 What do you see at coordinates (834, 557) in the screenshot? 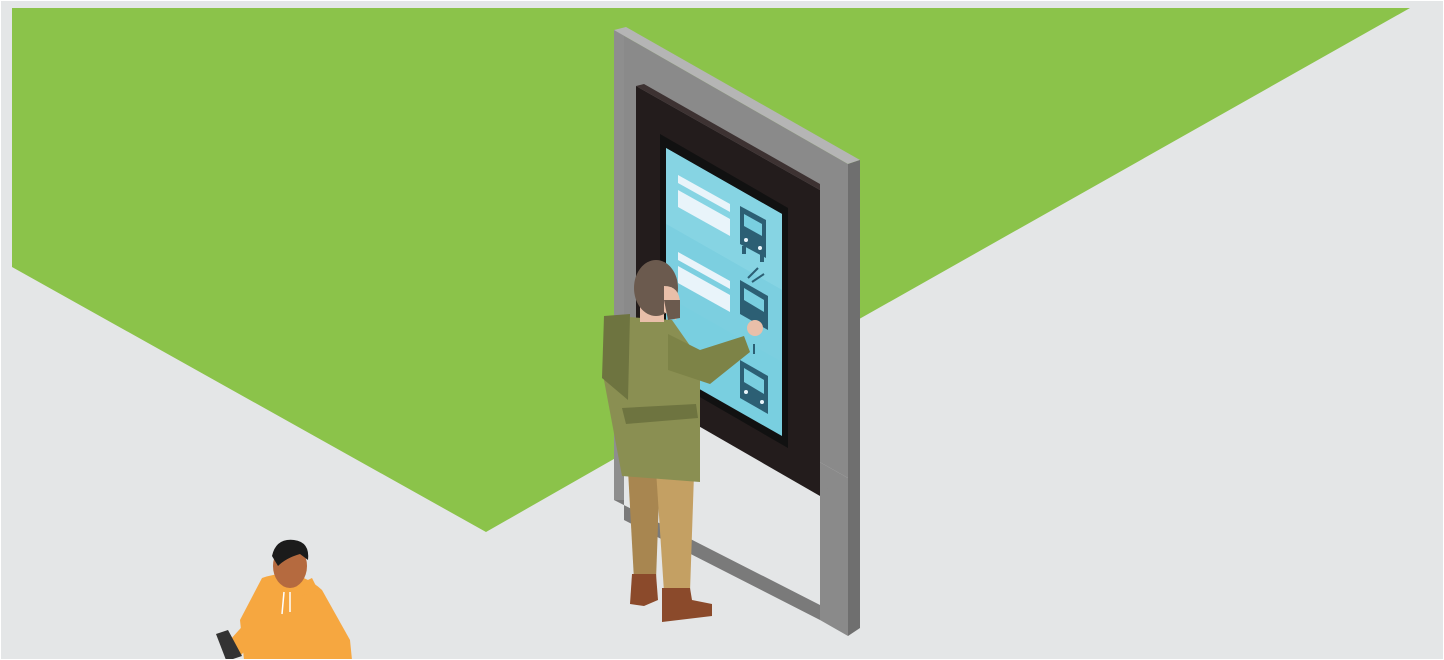
I see `kiosk-right-leg` at bounding box center [834, 557].